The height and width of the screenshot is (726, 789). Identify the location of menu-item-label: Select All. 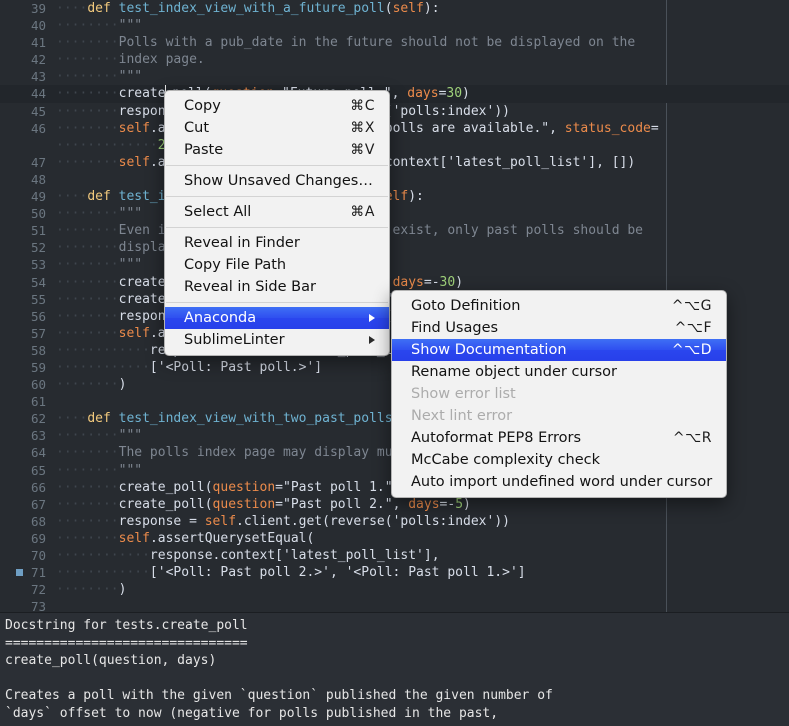
(218, 212).